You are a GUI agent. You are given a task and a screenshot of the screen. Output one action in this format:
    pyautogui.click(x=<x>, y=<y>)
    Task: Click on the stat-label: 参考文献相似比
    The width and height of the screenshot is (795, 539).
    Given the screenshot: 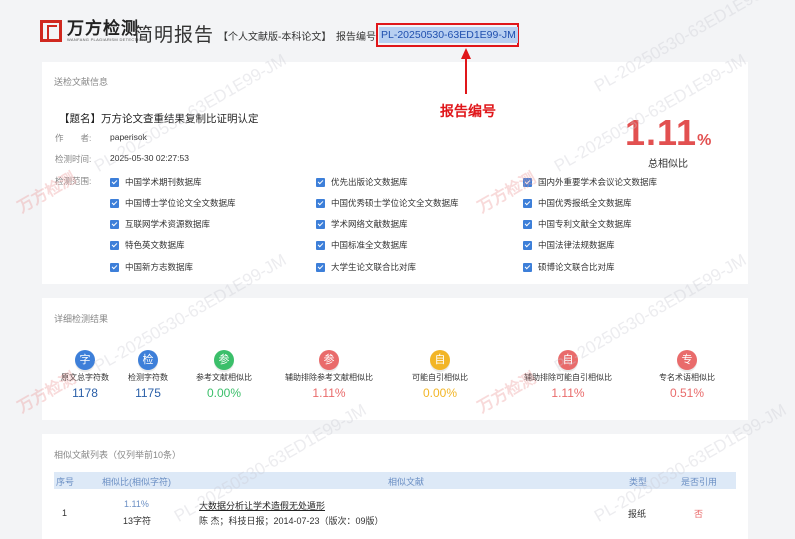 What is the action you would take?
    pyautogui.click(x=224, y=377)
    